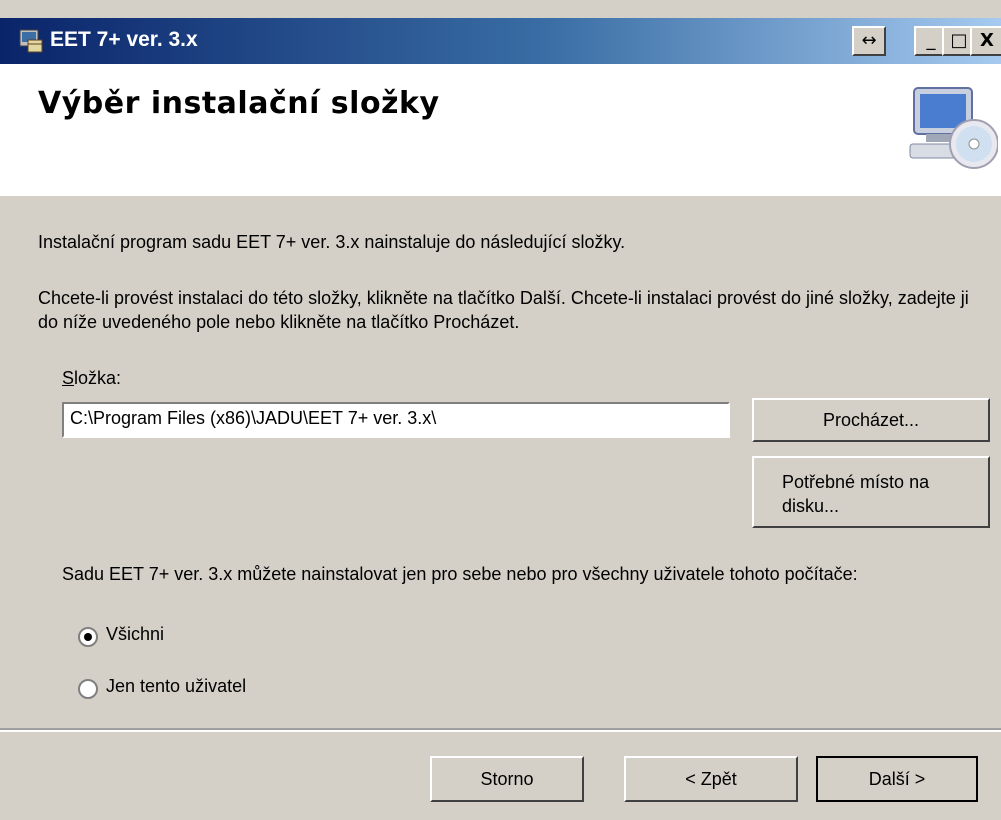 Image resolution: width=1001 pixels, height=820 pixels. I want to click on title-bar: EET 7+ ver. 3.x ↔ _ □ X, so click(500, 41).